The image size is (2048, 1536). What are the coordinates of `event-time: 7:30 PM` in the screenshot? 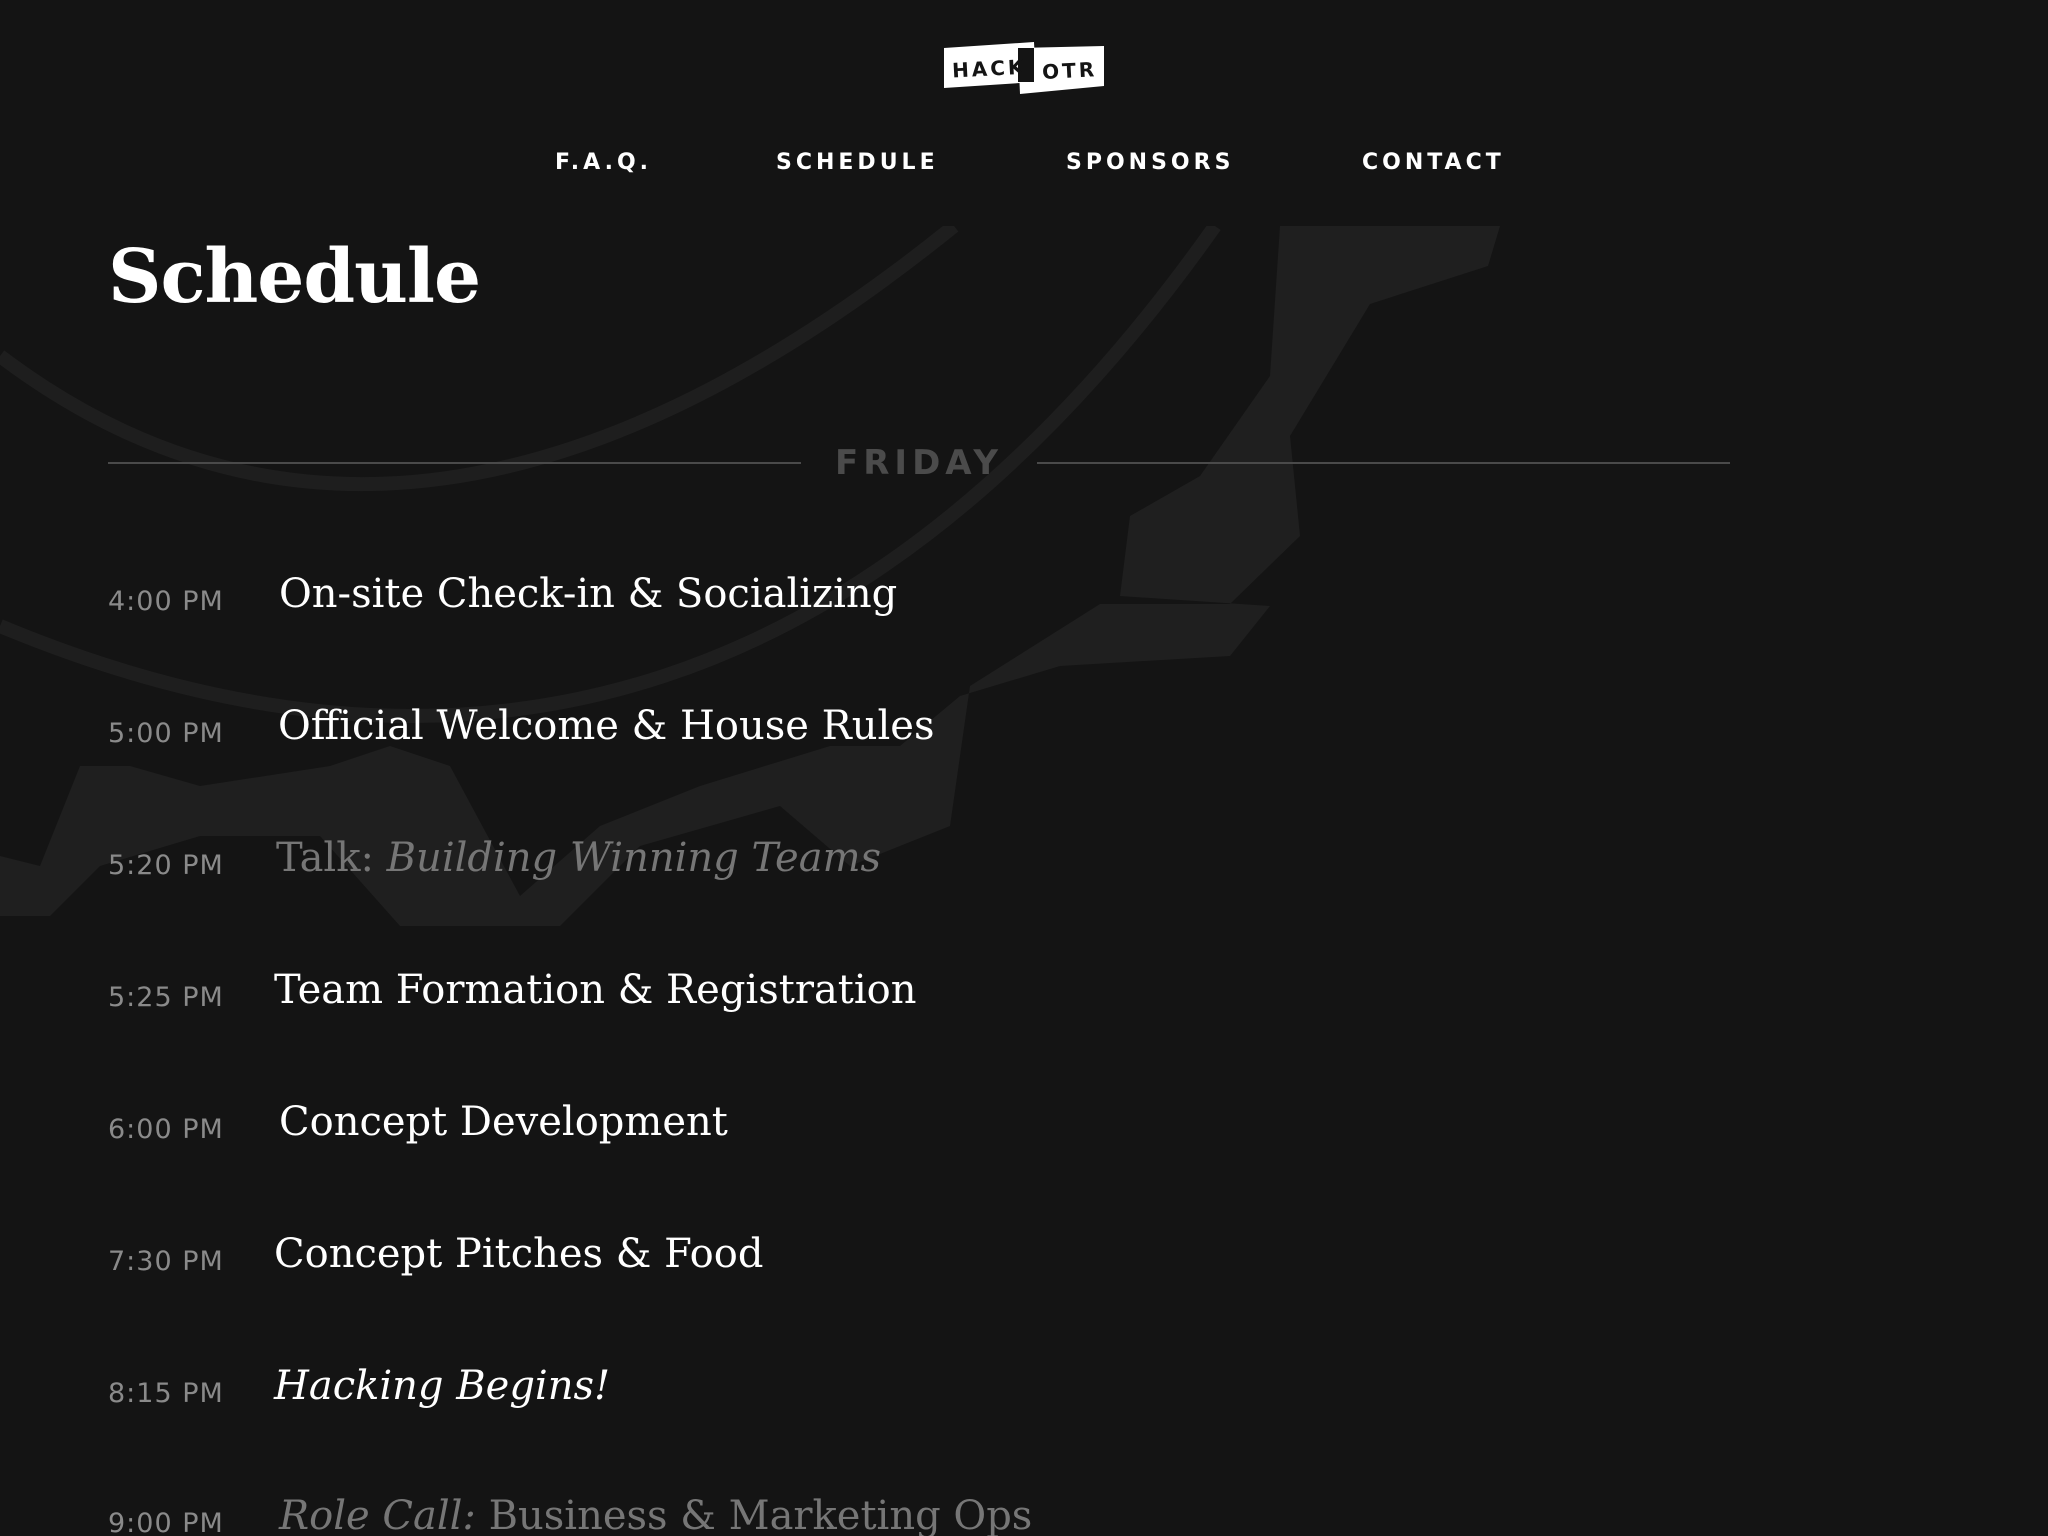 It's located at (166, 1261).